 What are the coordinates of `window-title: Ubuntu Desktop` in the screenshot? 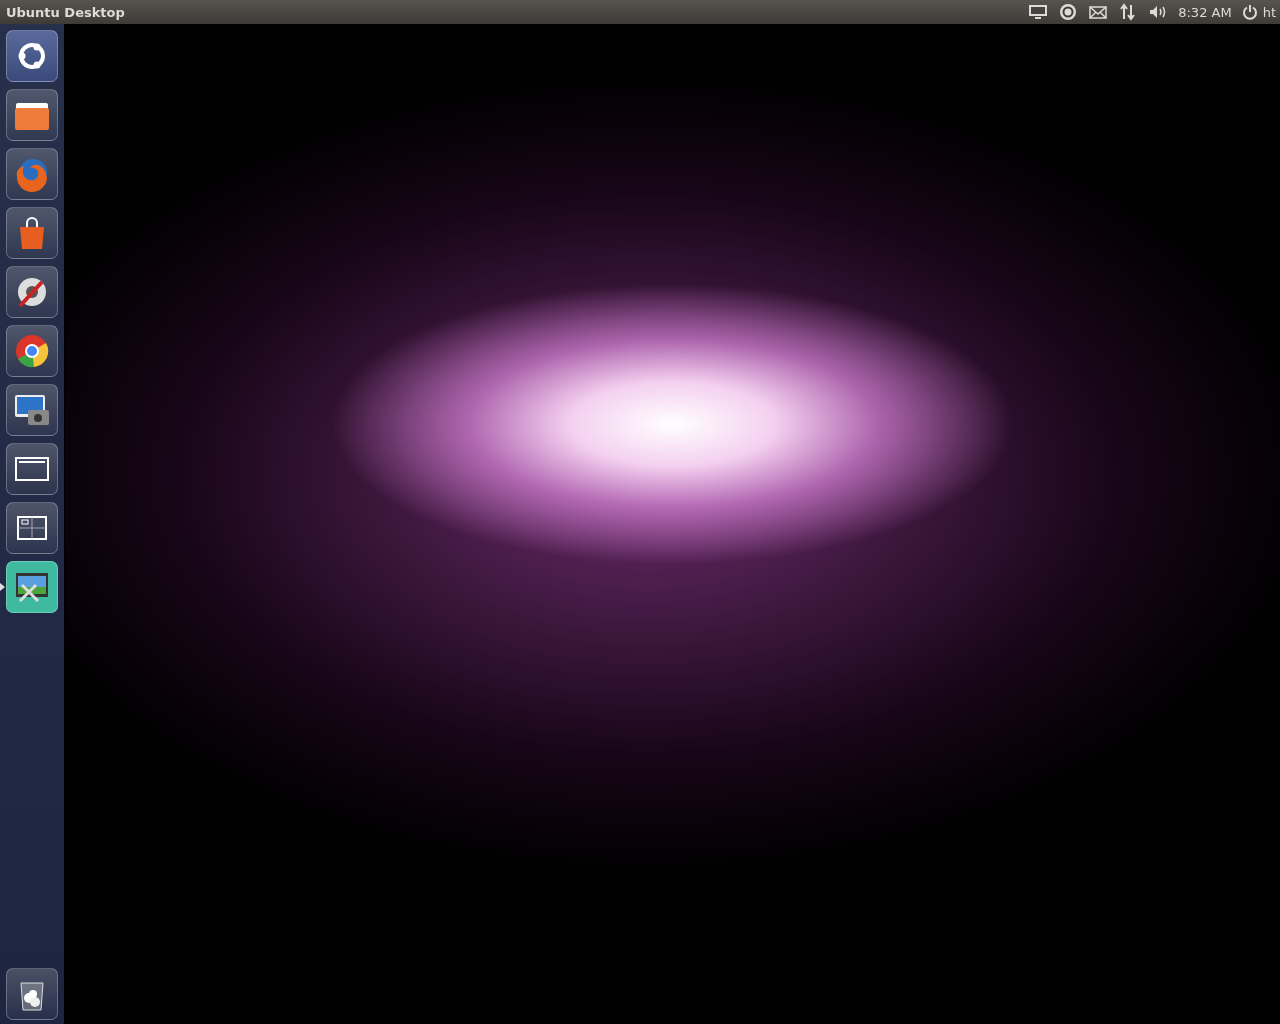 It's located at (65, 12).